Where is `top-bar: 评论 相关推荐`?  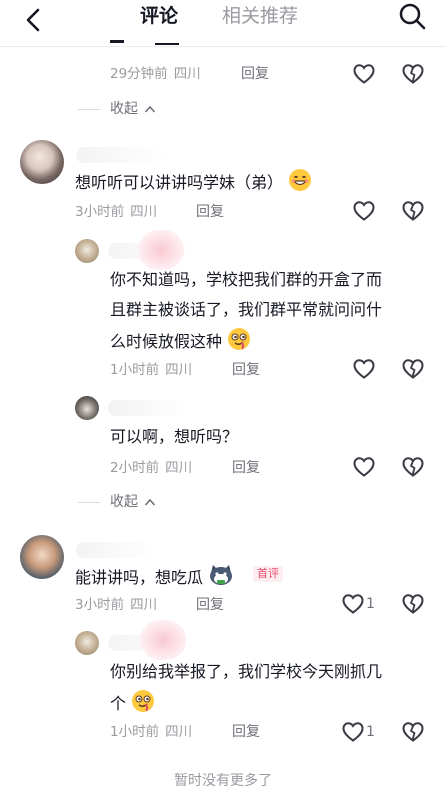 top-bar: 评论 相关推荐 is located at coordinates (223, 20).